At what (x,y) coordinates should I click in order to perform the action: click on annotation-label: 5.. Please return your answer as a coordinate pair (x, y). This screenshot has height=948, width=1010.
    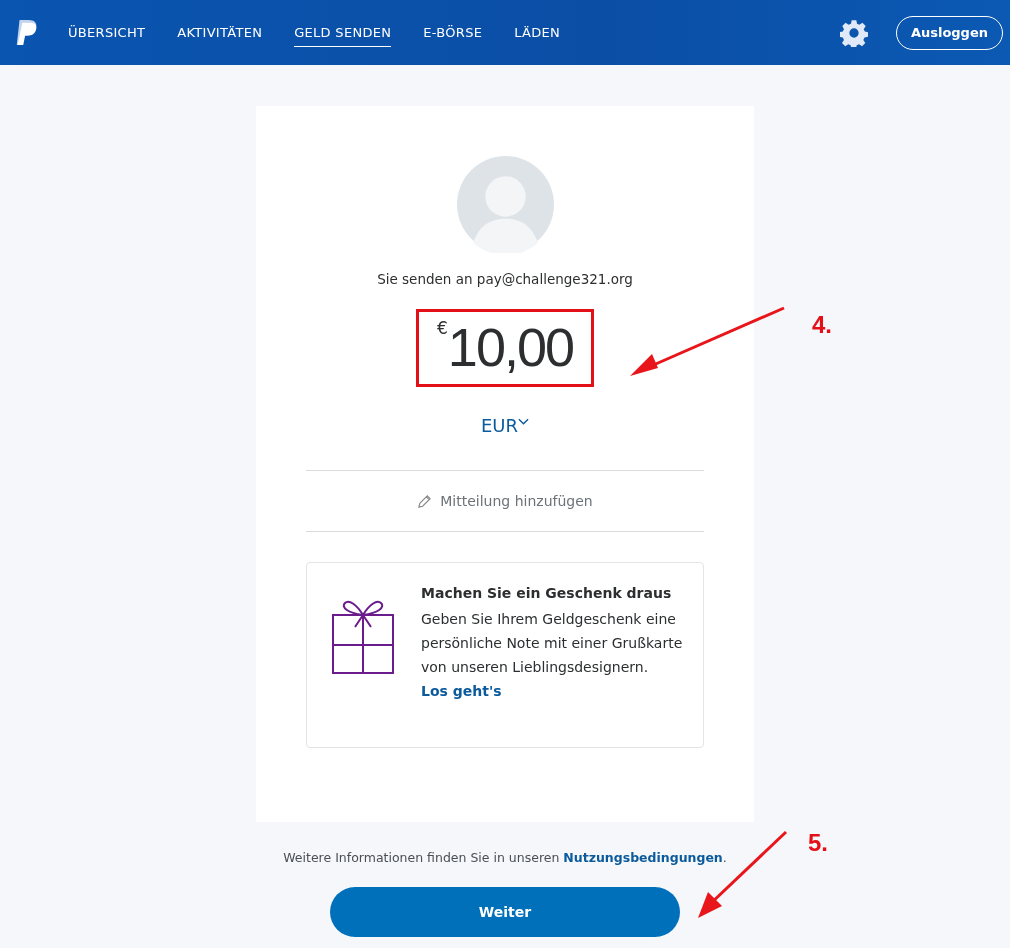
    Looking at the image, I should click on (818, 843).